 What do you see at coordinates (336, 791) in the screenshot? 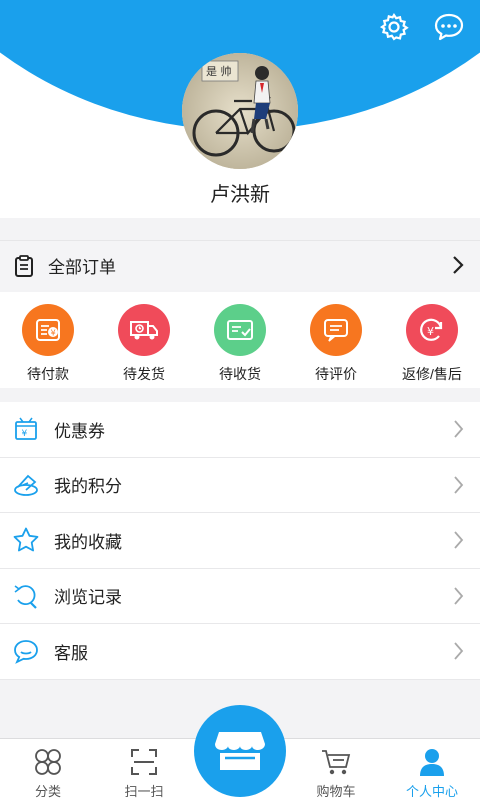
I see `nav-label: 购物车` at bounding box center [336, 791].